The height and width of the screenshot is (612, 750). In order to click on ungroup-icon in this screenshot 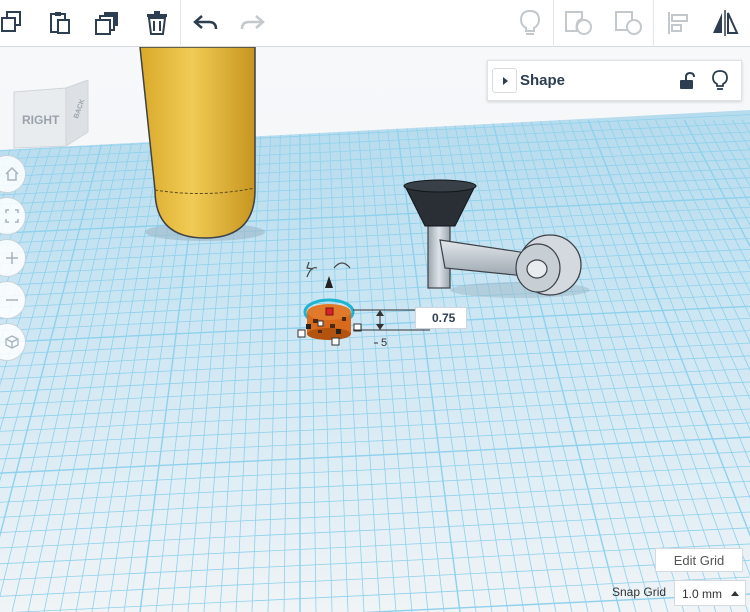, I will do `click(628, 23)`.